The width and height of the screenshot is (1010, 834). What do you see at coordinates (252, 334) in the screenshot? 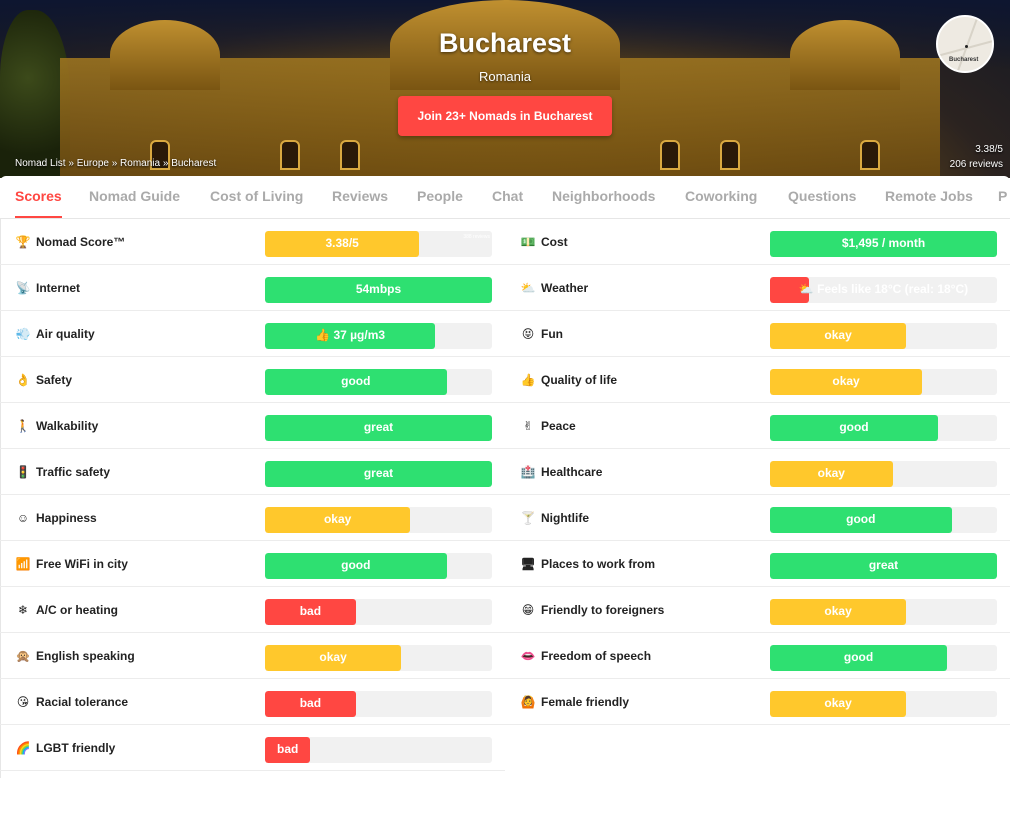
I see `score-row-air-quality: 💨 Air quality 👍 37 µg/m3` at bounding box center [252, 334].